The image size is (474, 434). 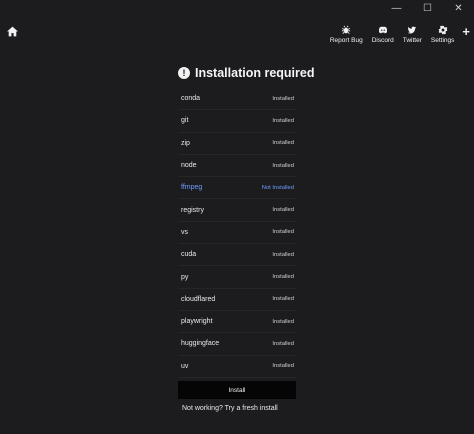 I want to click on twitter-label: Twitter, so click(x=412, y=40).